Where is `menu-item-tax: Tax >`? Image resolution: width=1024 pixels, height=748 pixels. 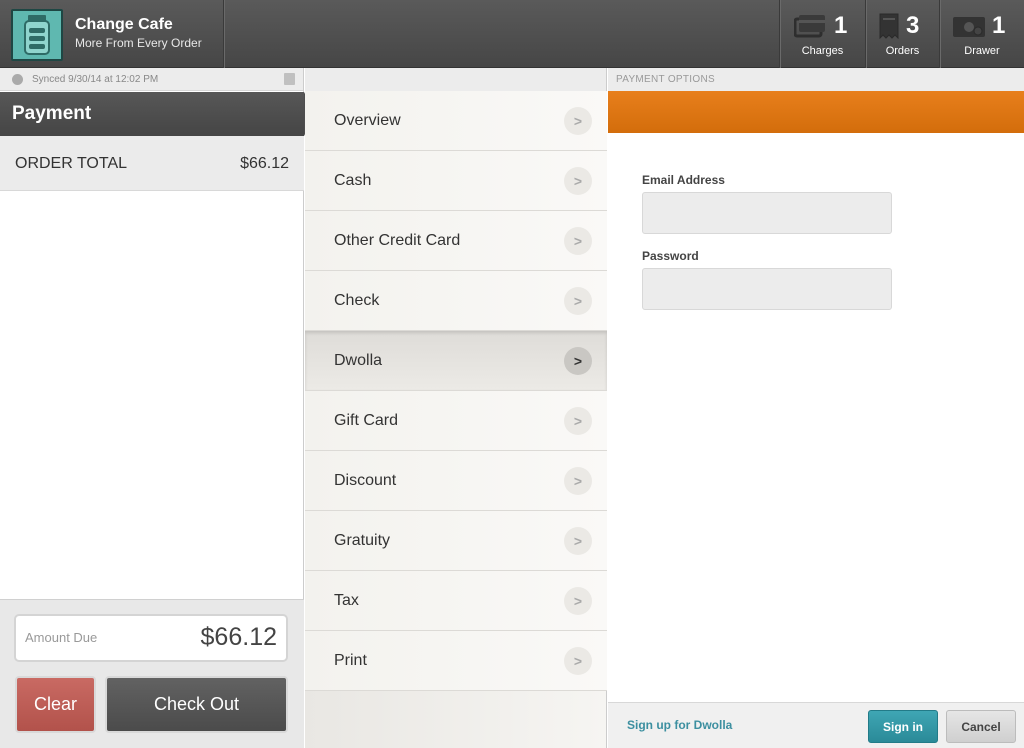
menu-item-tax: Tax > is located at coordinates (456, 601).